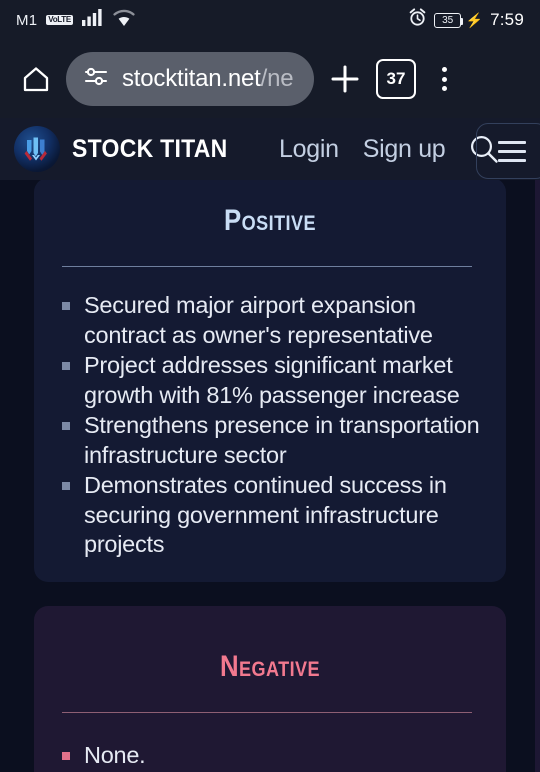  What do you see at coordinates (507, 19) in the screenshot?
I see `clock-label: 7:59` at bounding box center [507, 19].